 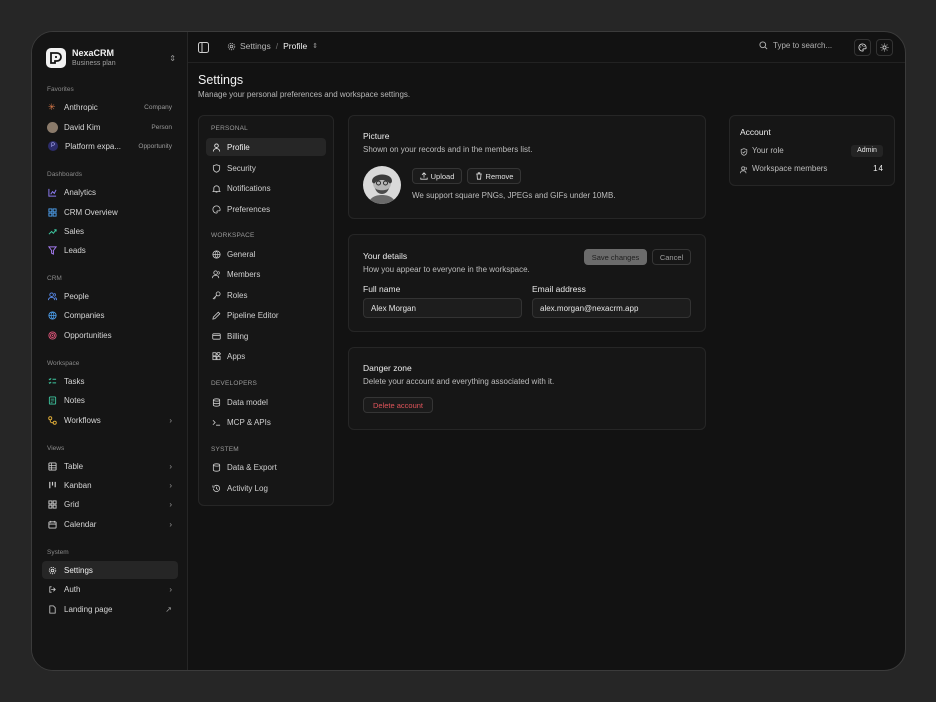 I want to click on settings-nav-label: Pipeline Editor, so click(x=253, y=315).